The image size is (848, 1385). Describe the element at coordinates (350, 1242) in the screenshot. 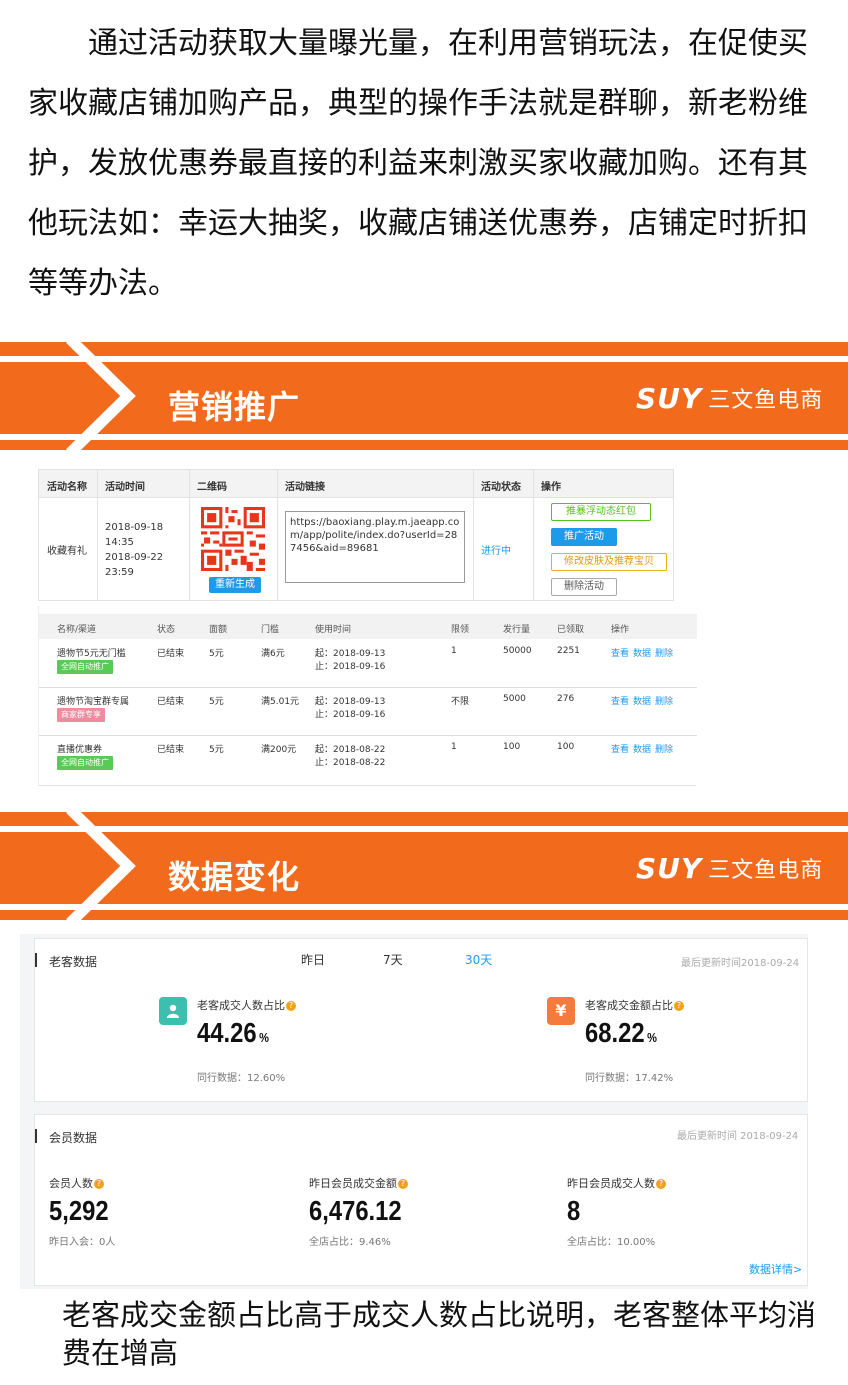

I see `metric-sub: 全店占比：9.46%` at that location.